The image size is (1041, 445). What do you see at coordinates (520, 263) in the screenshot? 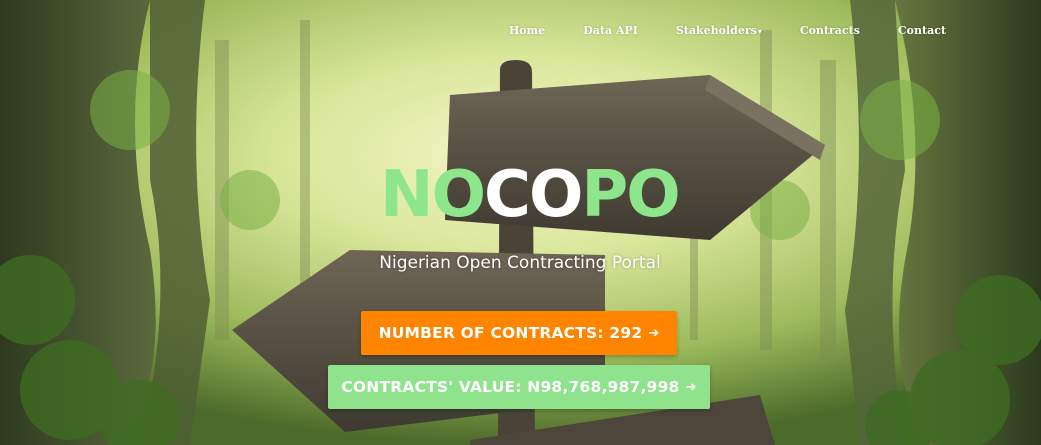
I see `tagline: Nigerian Open Contracting Portal` at bounding box center [520, 263].